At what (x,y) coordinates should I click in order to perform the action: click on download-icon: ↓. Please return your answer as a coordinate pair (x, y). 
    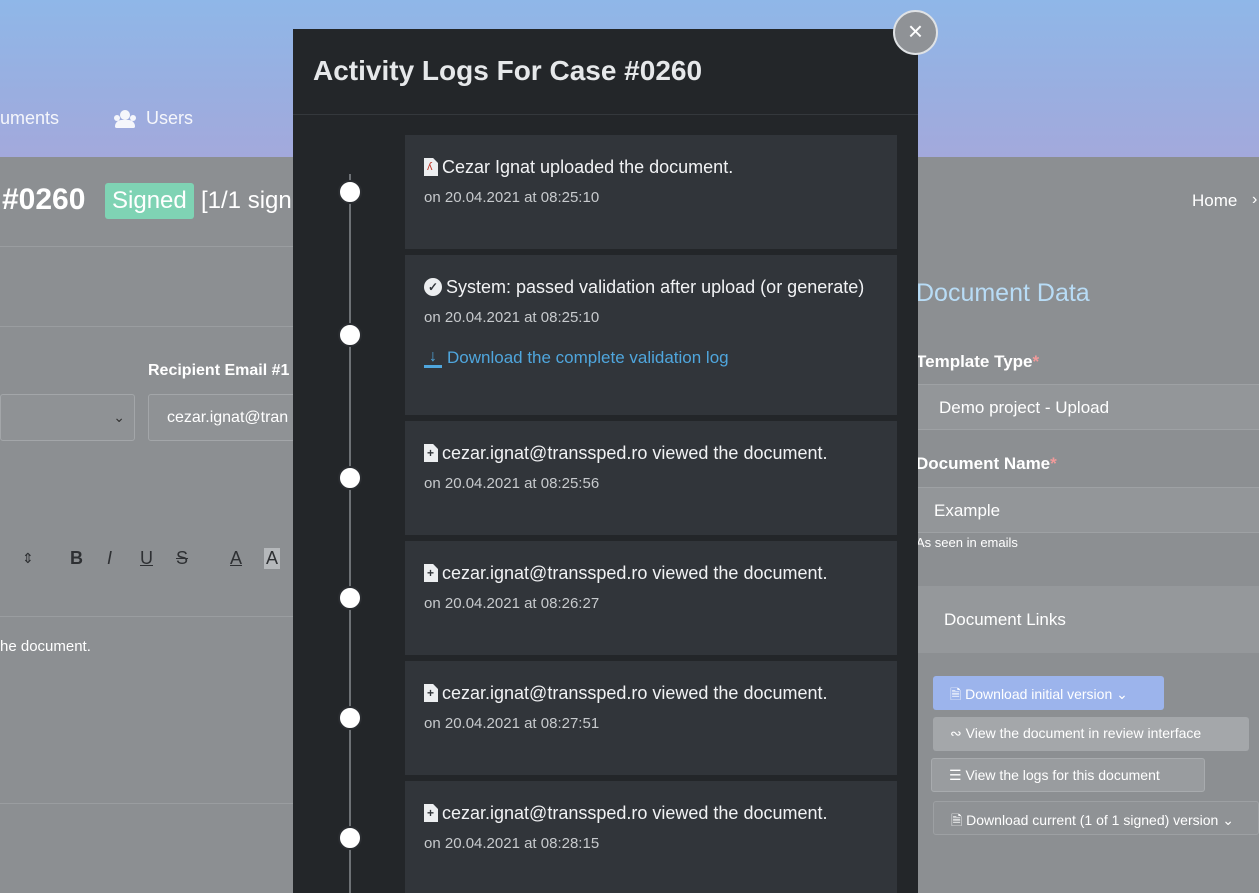
    Looking at the image, I should click on (433, 358).